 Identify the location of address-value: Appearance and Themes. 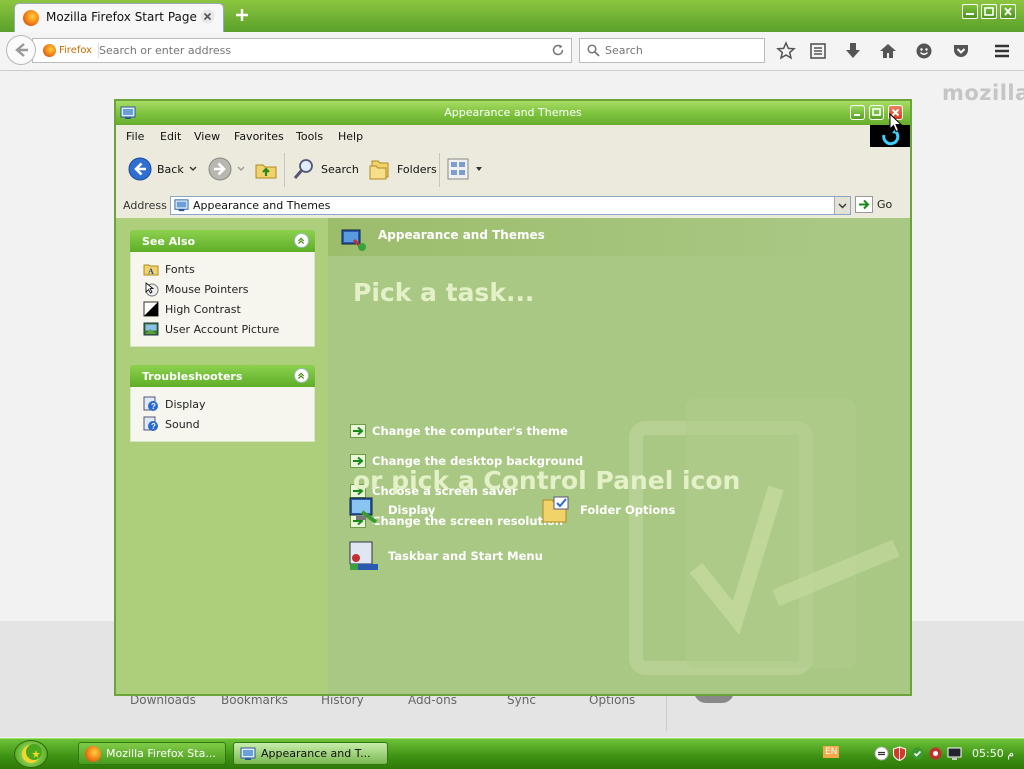
(262, 205).